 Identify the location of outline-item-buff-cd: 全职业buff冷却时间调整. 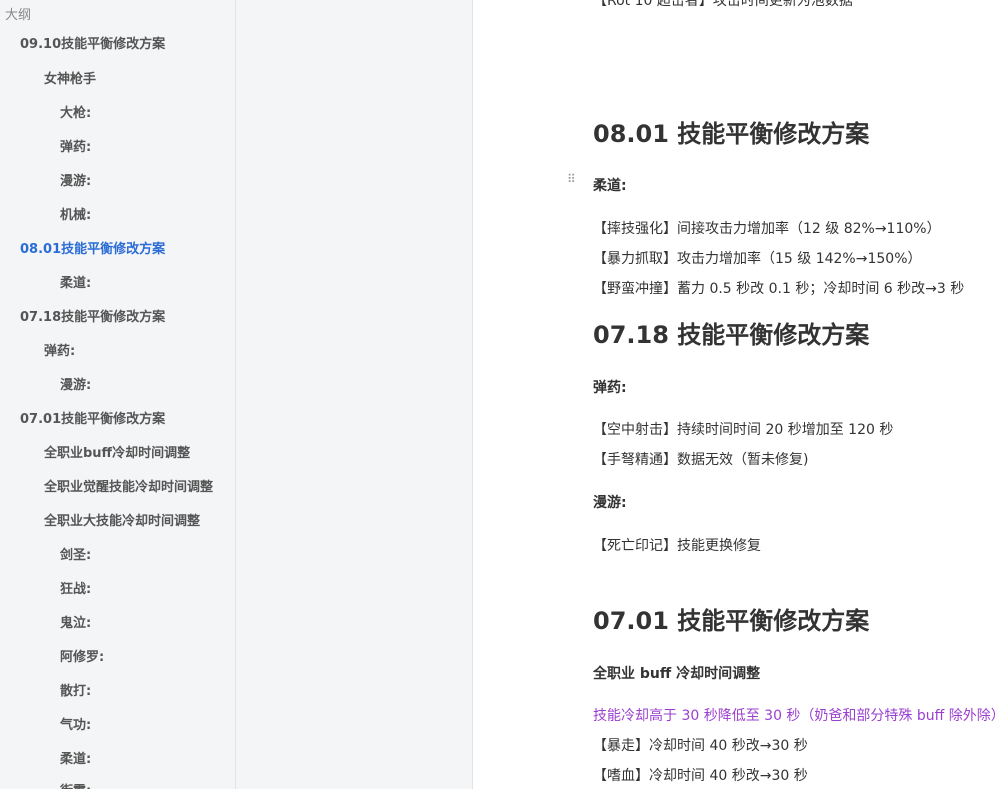
(117, 451).